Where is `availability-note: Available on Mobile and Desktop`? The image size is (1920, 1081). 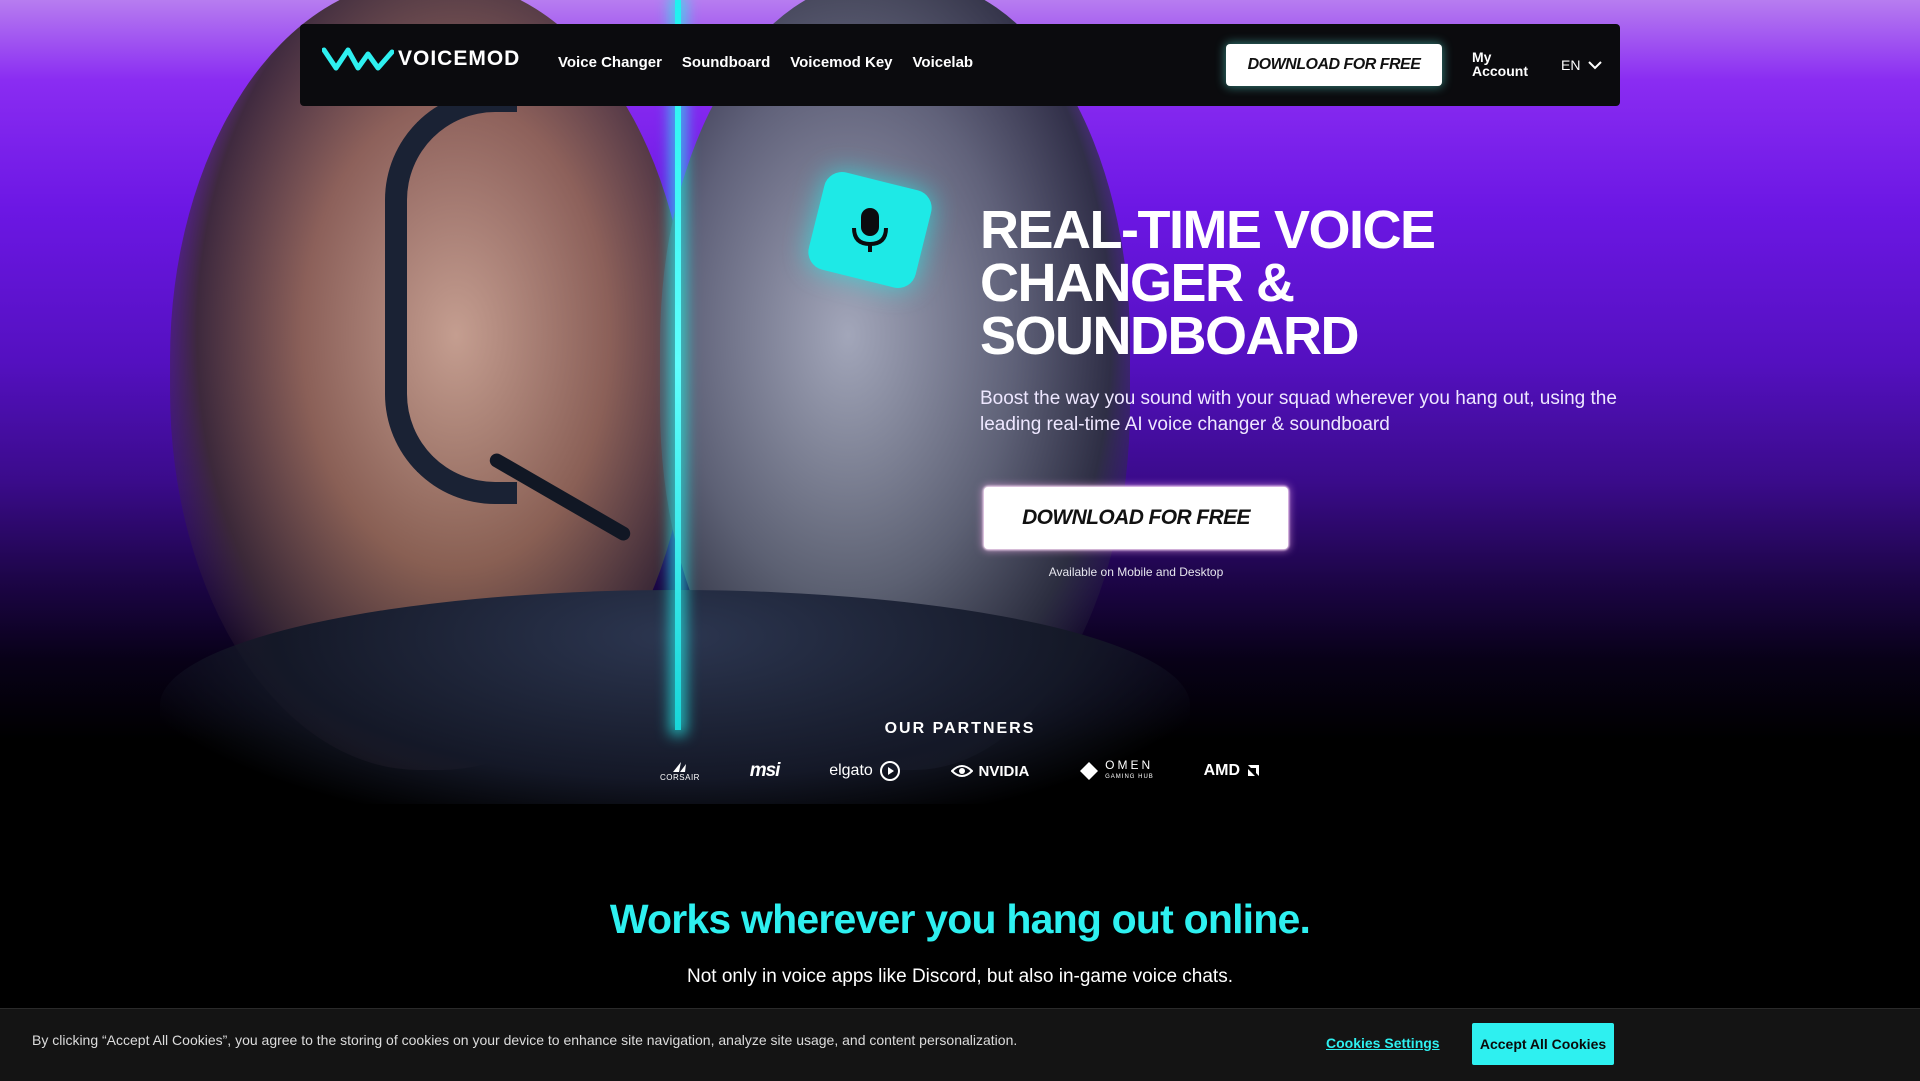
availability-note: Available on Mobile and Desktop is located at coordinates (1136, 572).